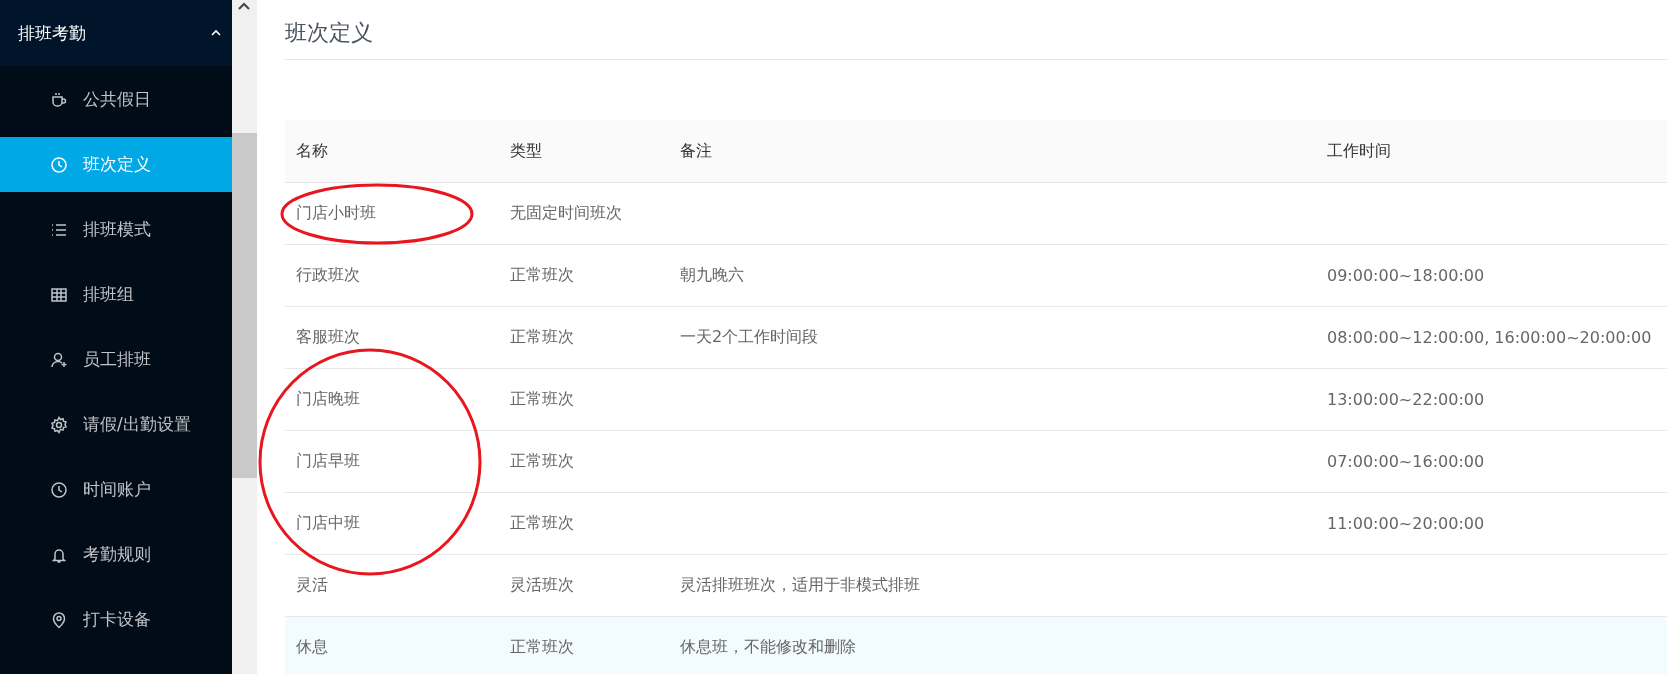 Image resolution: width=1667 pixels, height=674 pixels. Describe the element at coordinates (1406, 399) in the screenshot. I see `table-cell: 13:00:00~22:00:00` at that location.